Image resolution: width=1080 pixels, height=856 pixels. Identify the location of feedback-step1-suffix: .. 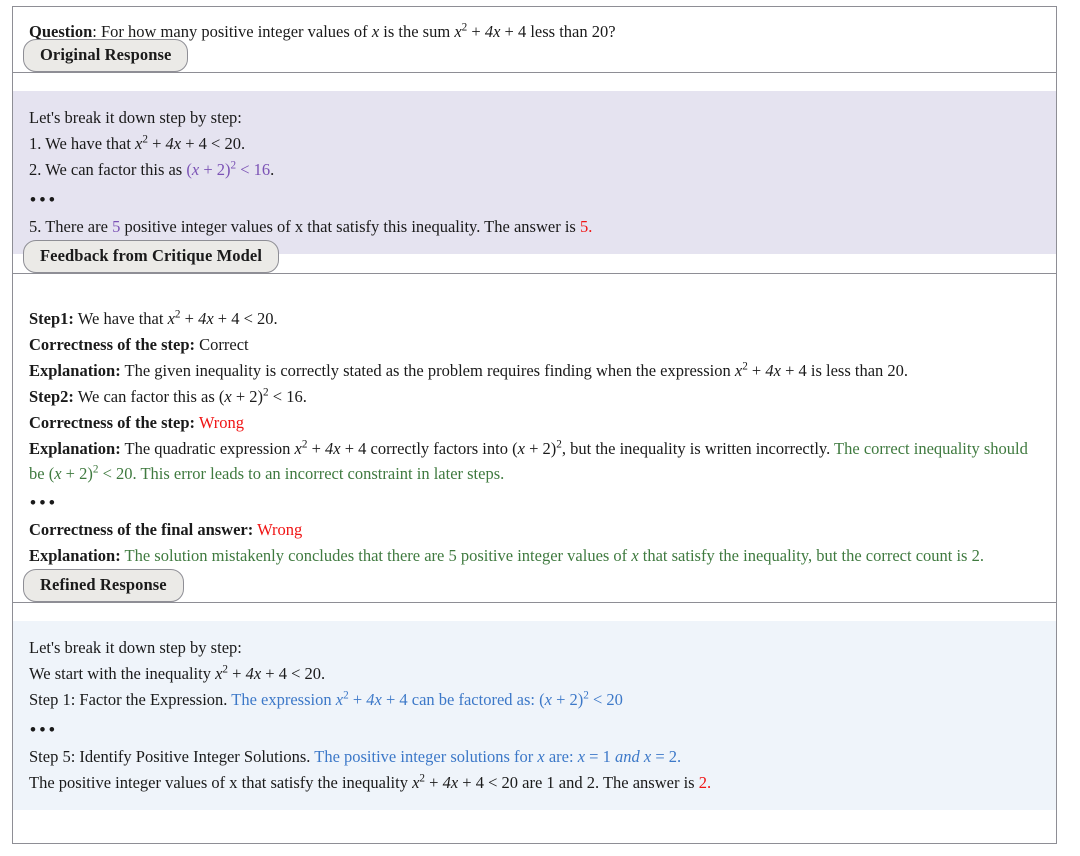
(275, 318).